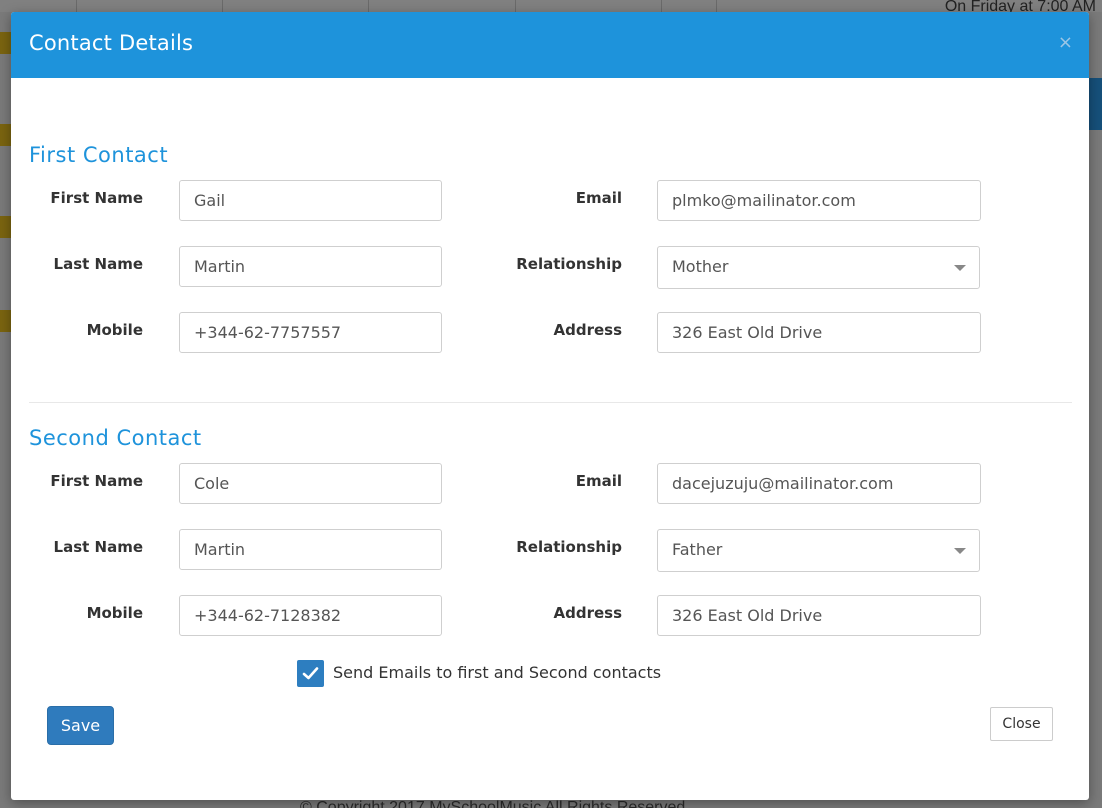 The width and height of the screenshot is (1102, 808). I want to click on send-emails-checkbox, so click(310, 673).